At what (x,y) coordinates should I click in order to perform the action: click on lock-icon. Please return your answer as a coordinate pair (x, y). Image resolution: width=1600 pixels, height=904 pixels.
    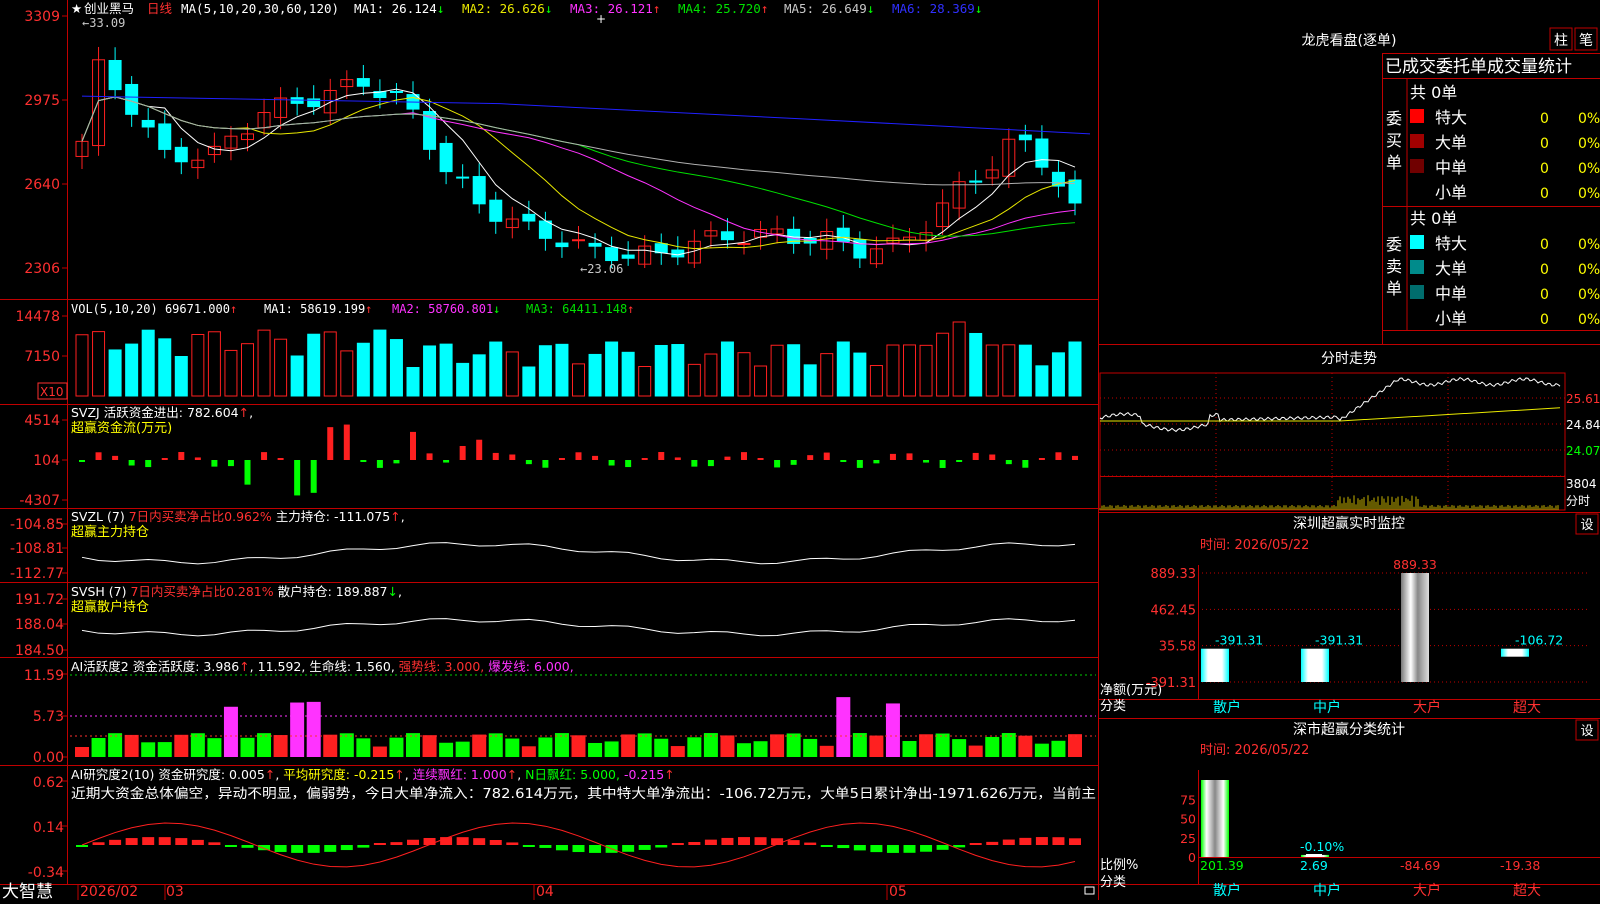
    Looking at the image, I should click on (1089, 890).